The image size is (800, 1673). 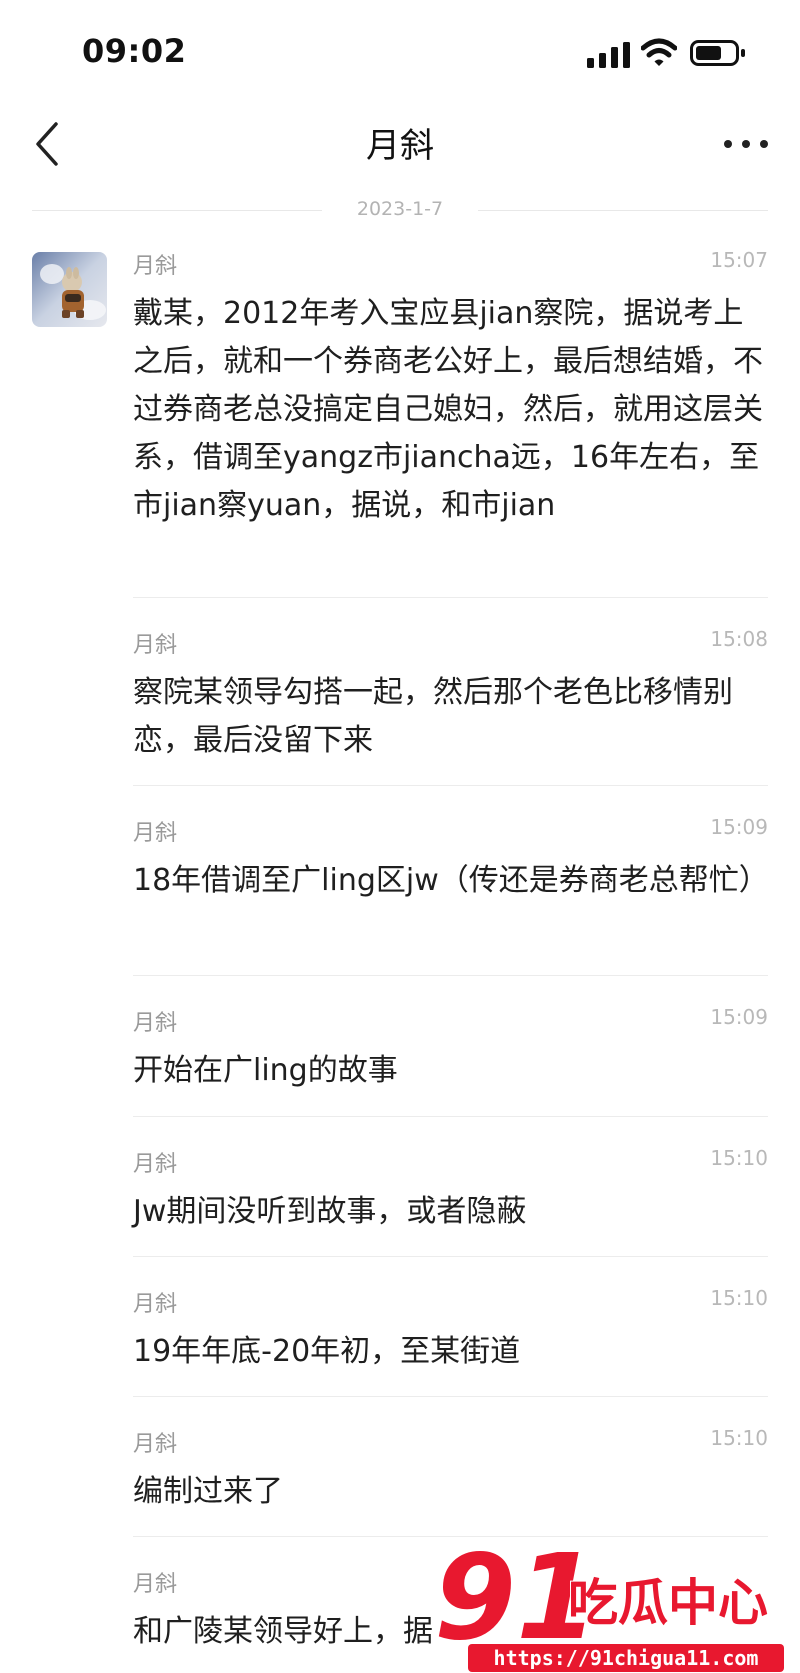 What do you see at coordinates (265, 1070) in the screenshot?
I see `message-text: 开始在广ling的故事` at bounding box center [265, 1070].